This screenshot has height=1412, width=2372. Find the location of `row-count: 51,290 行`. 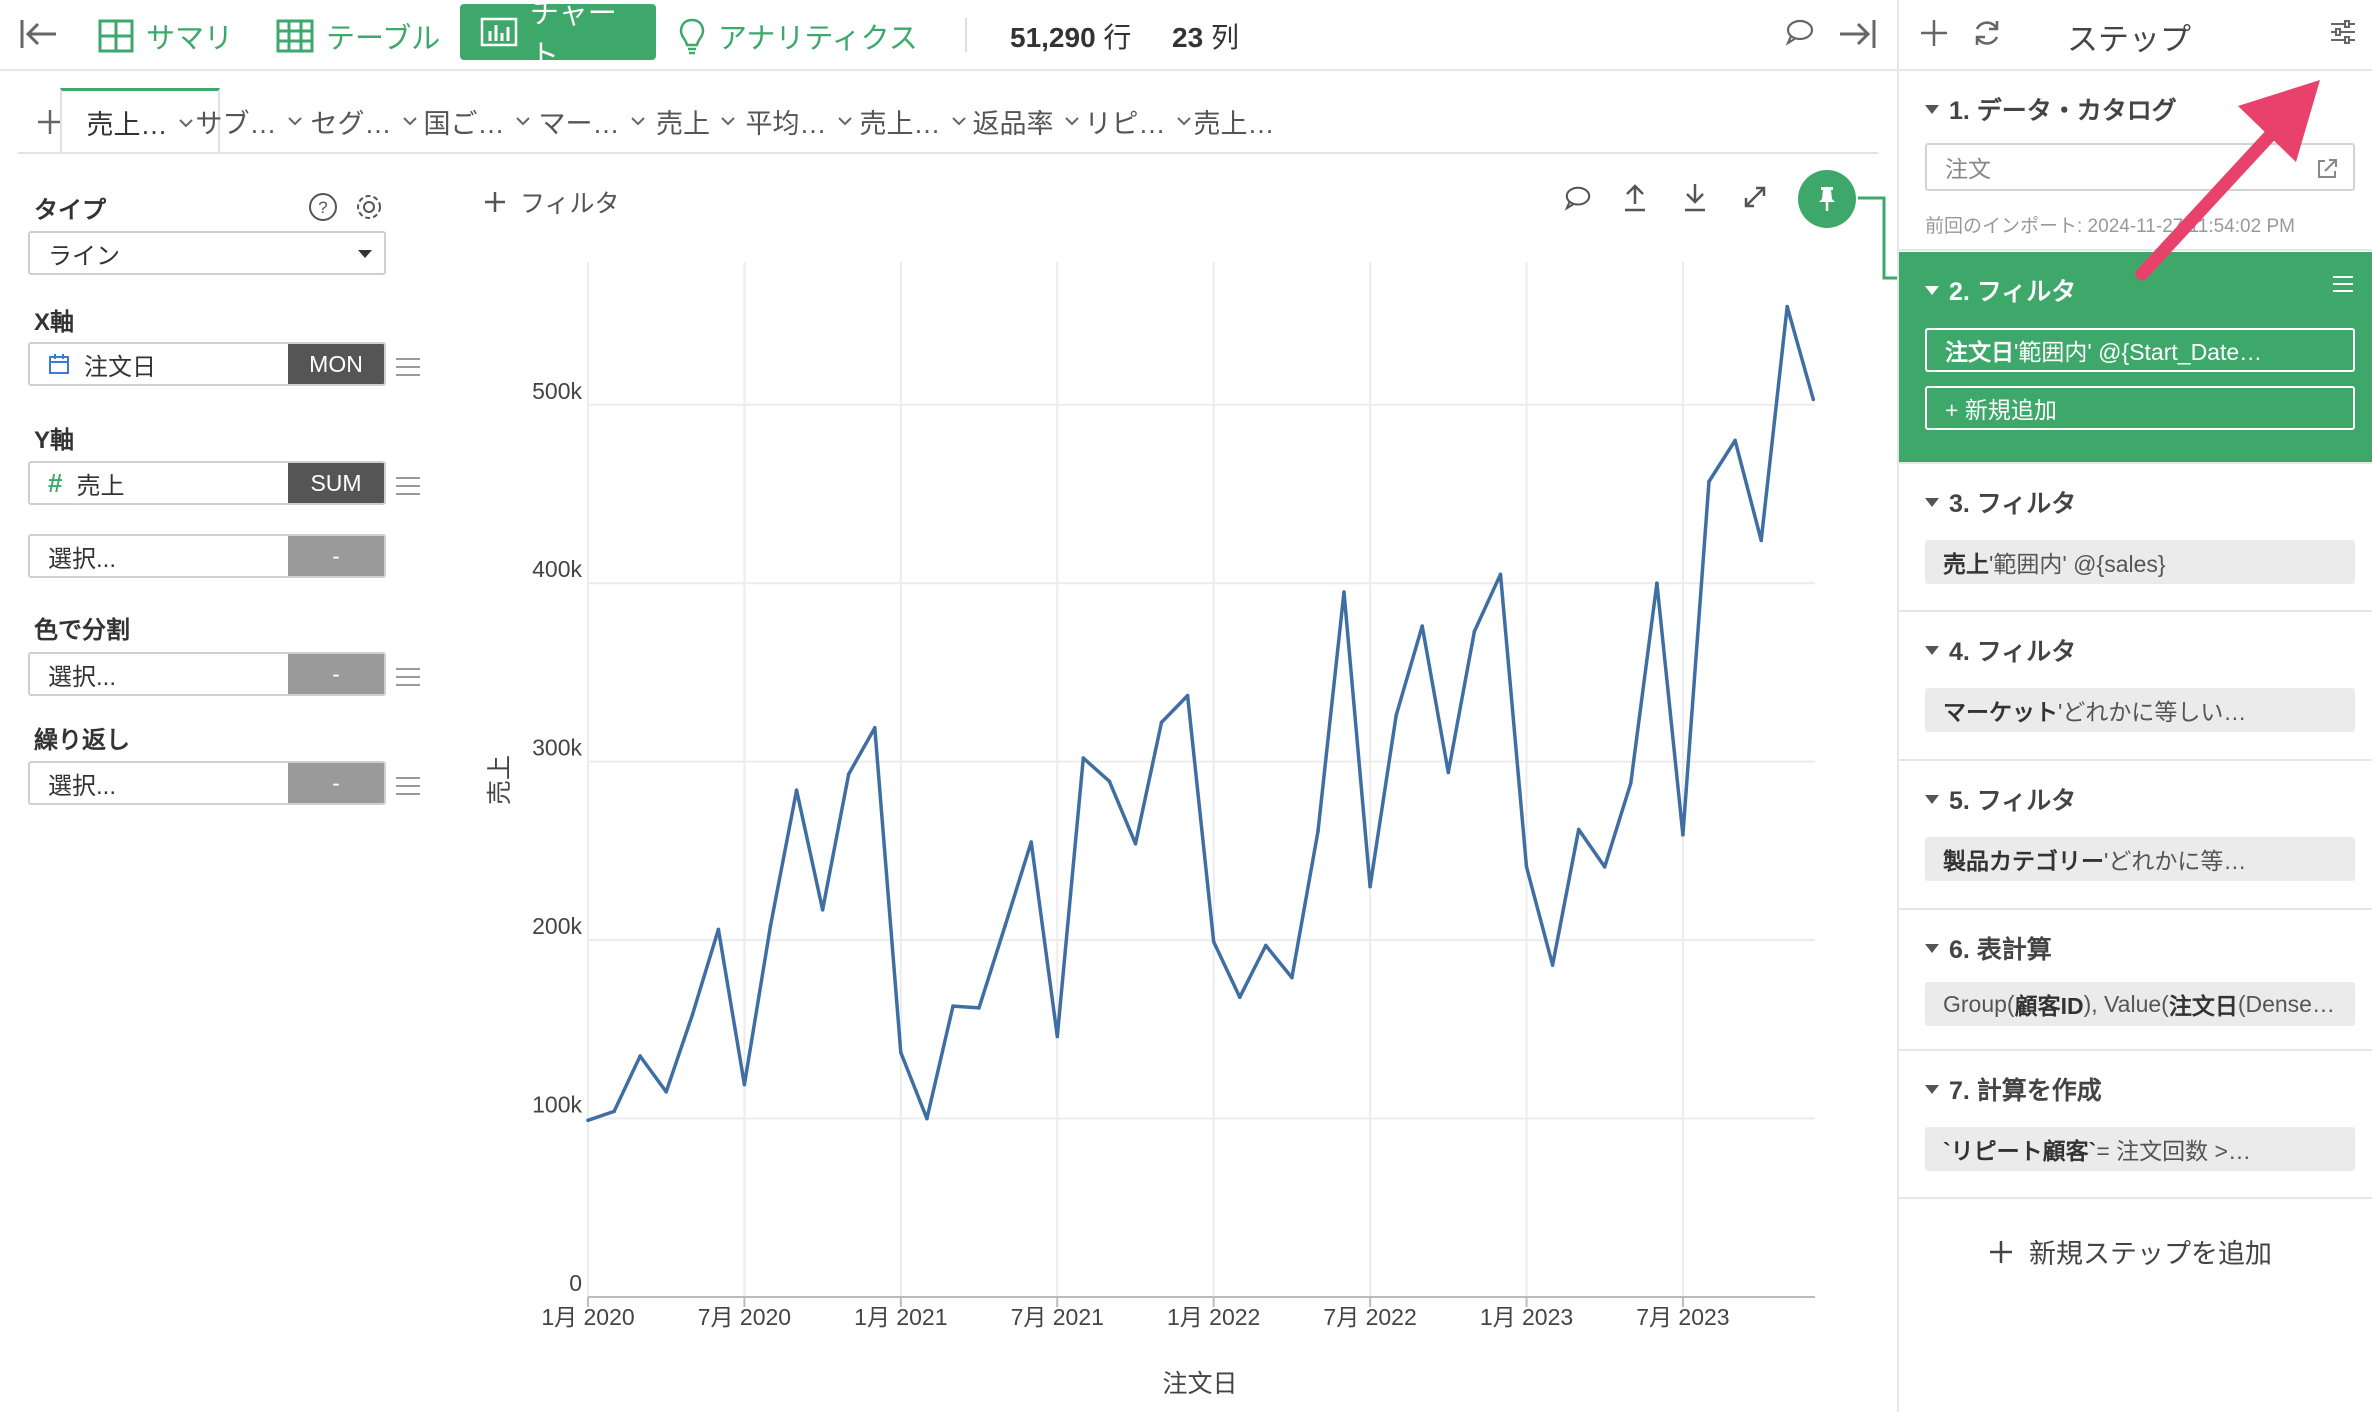

row-count: 51,290 行 is located at coordinates (1070, 36).